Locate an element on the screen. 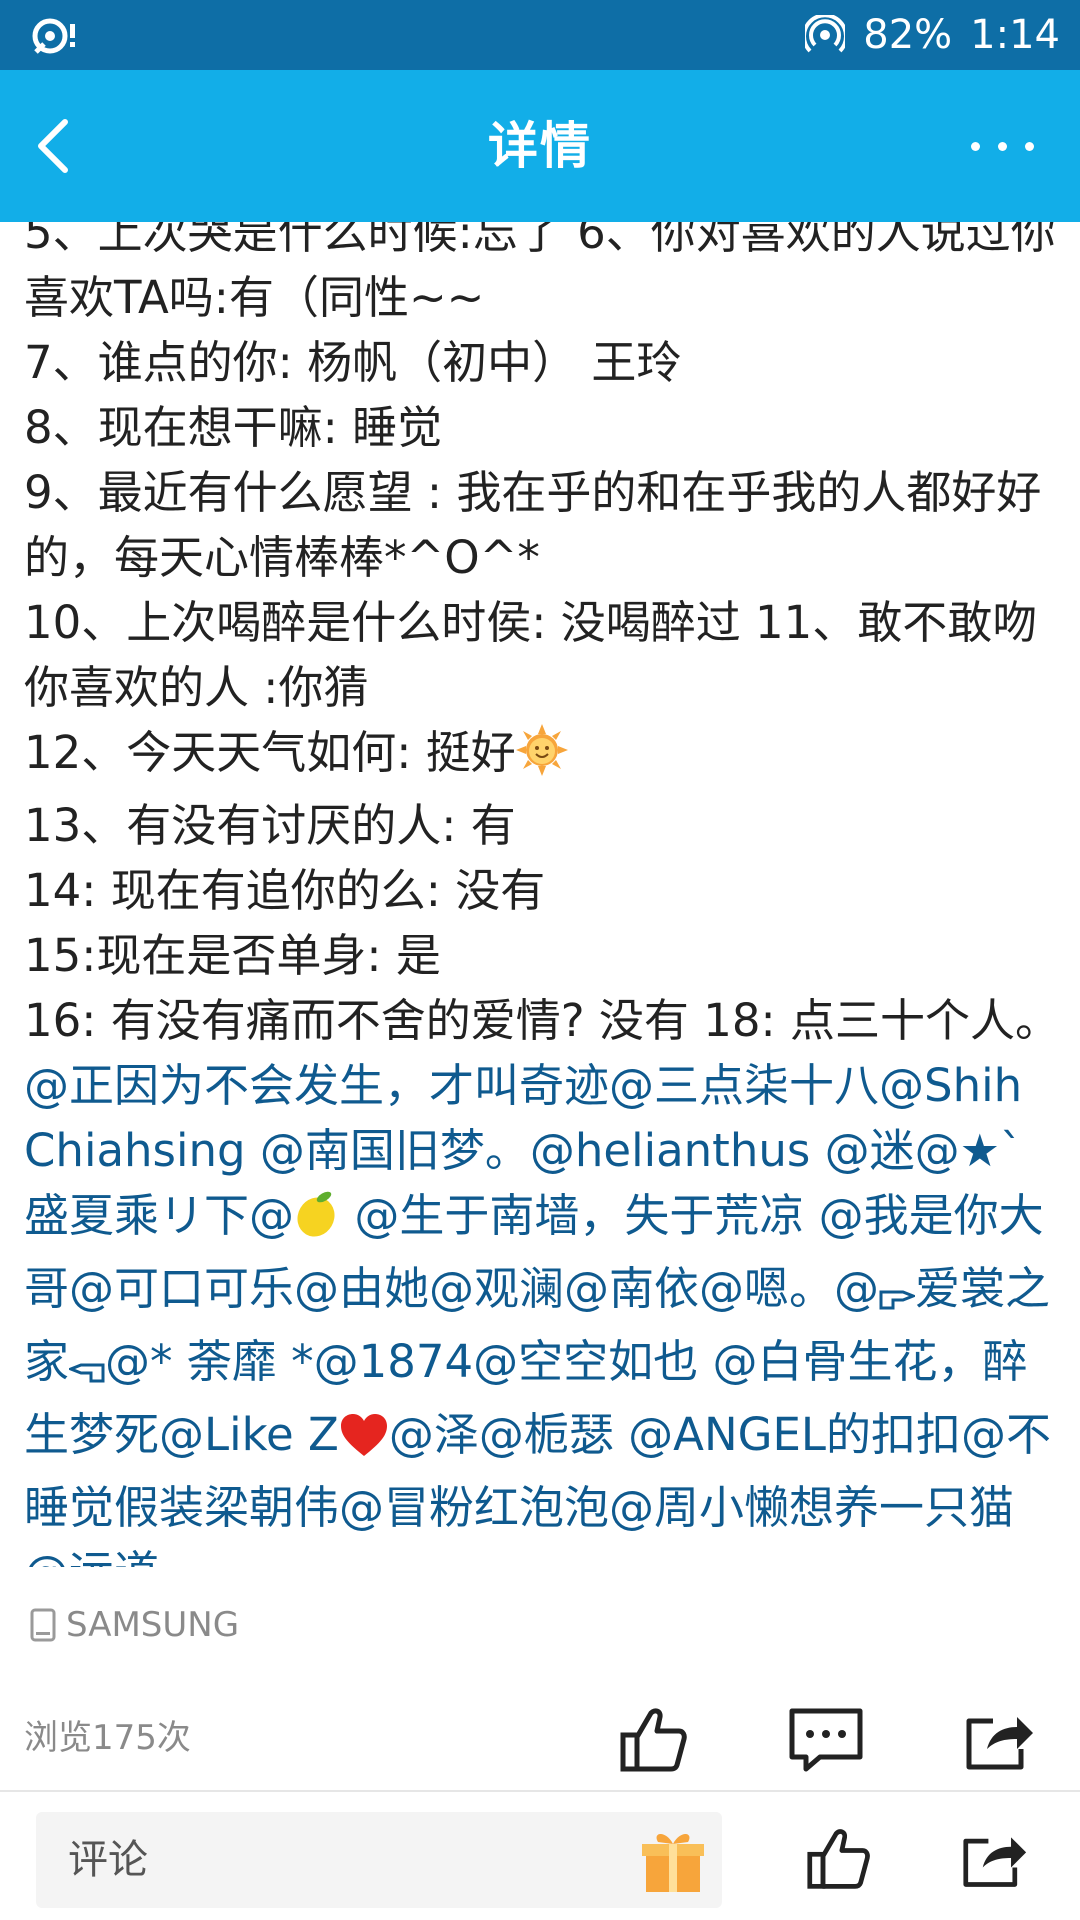 The height and width of the screenshot is (1920, 1080). share-button is located at coordinates (1000, 1740).